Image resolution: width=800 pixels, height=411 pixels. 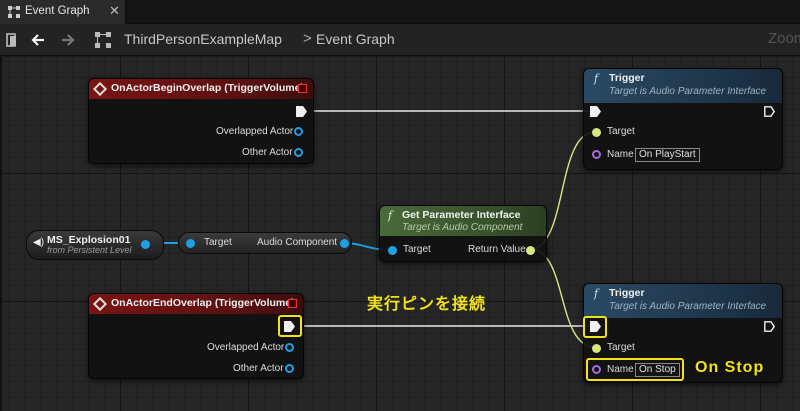 I want to click on graph-toolbar: ThirdPersonExampleMap > Event Graph Zoom, so click(x=400, y=40).